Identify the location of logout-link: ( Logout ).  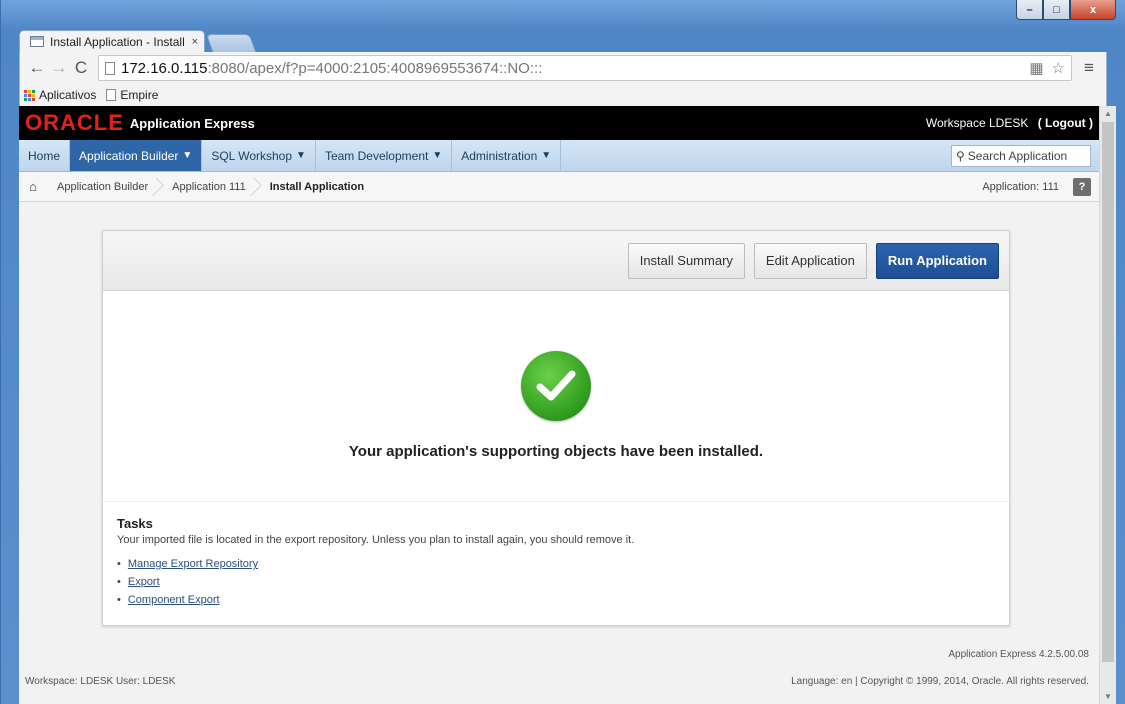
(1065, 123).